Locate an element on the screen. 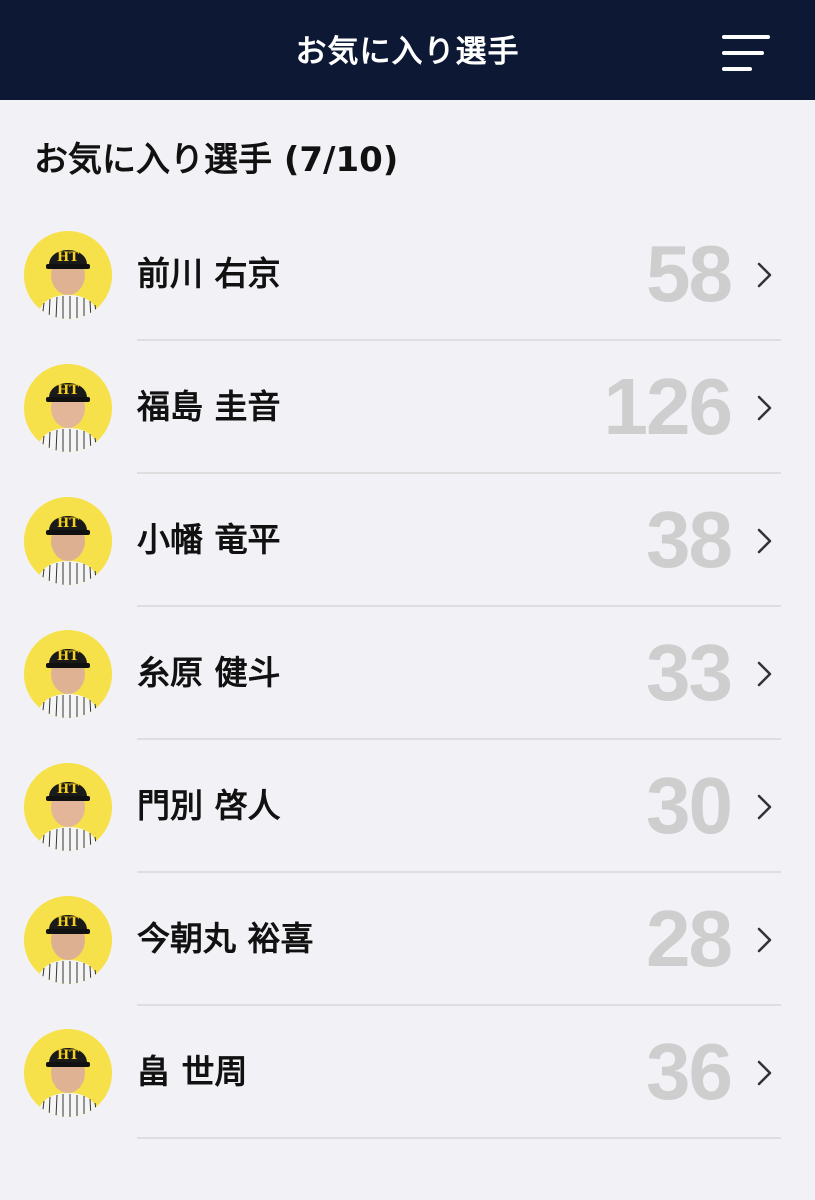 This screenshot has width=815, height=1200. row-divider is located at coordinates (459, 1138).